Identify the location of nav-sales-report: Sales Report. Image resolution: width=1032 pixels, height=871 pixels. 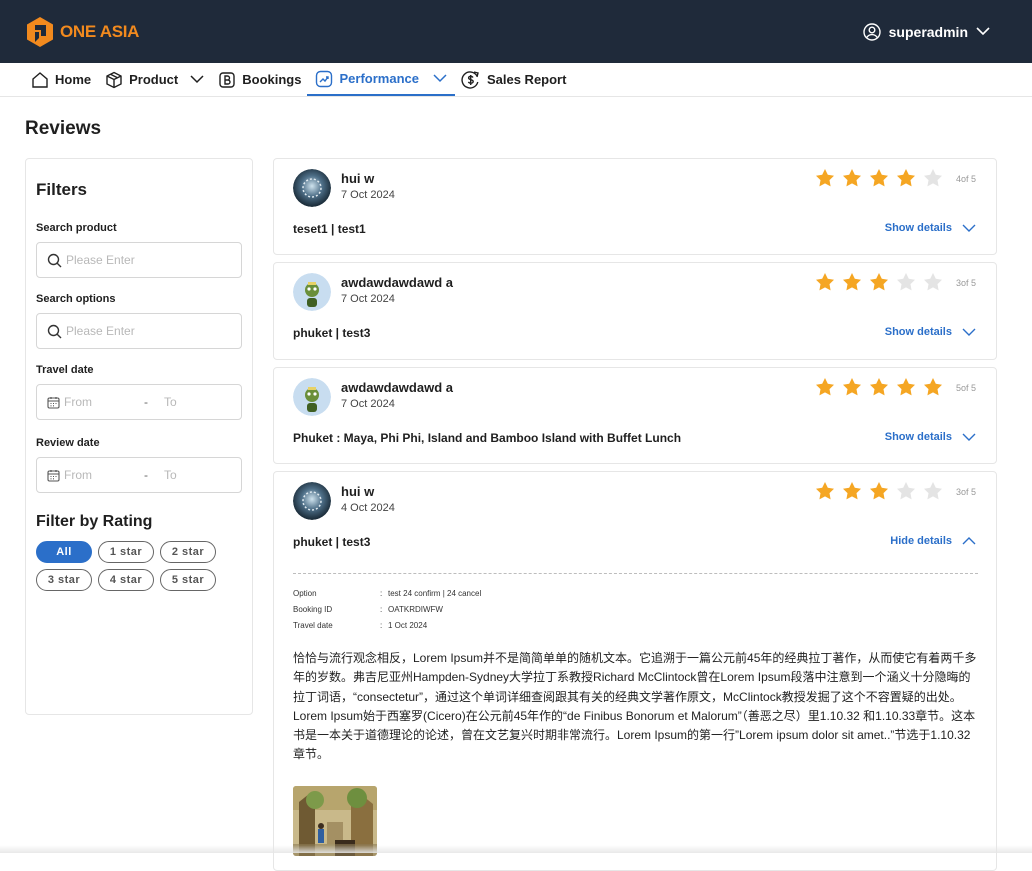
(517, 79).